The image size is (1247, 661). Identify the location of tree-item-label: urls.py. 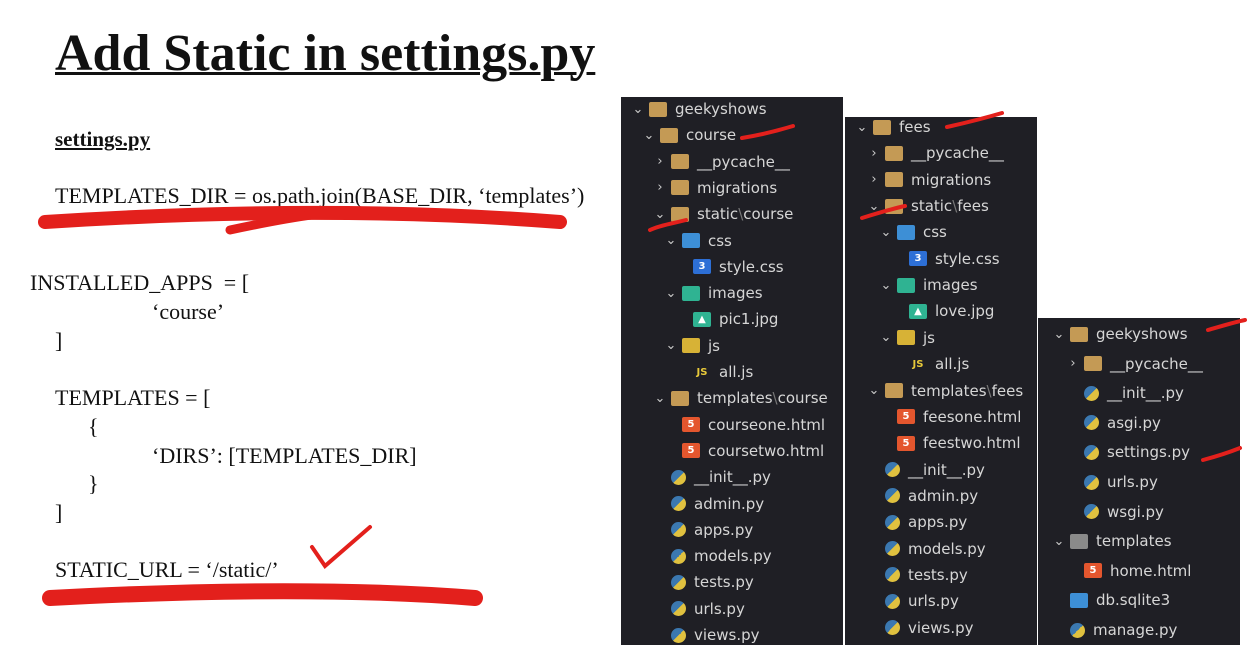
(933, 601).